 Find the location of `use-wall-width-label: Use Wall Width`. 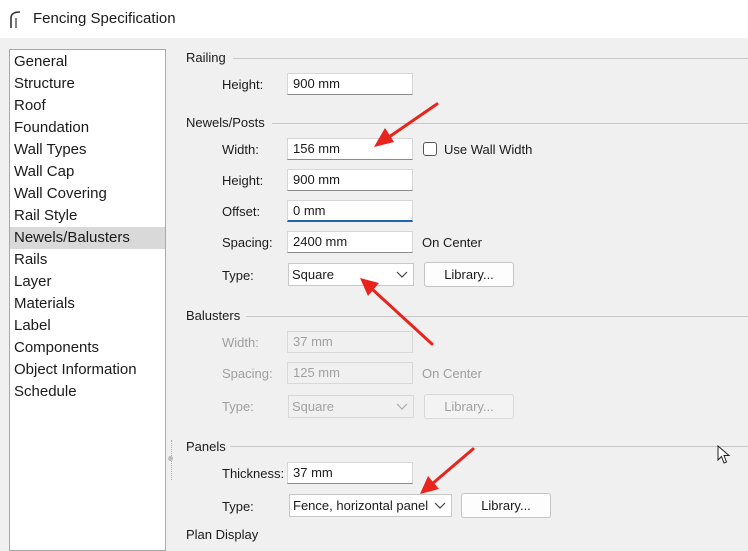

use-wall-width-label: Use Wall Width is located at coordinates (488, 149).